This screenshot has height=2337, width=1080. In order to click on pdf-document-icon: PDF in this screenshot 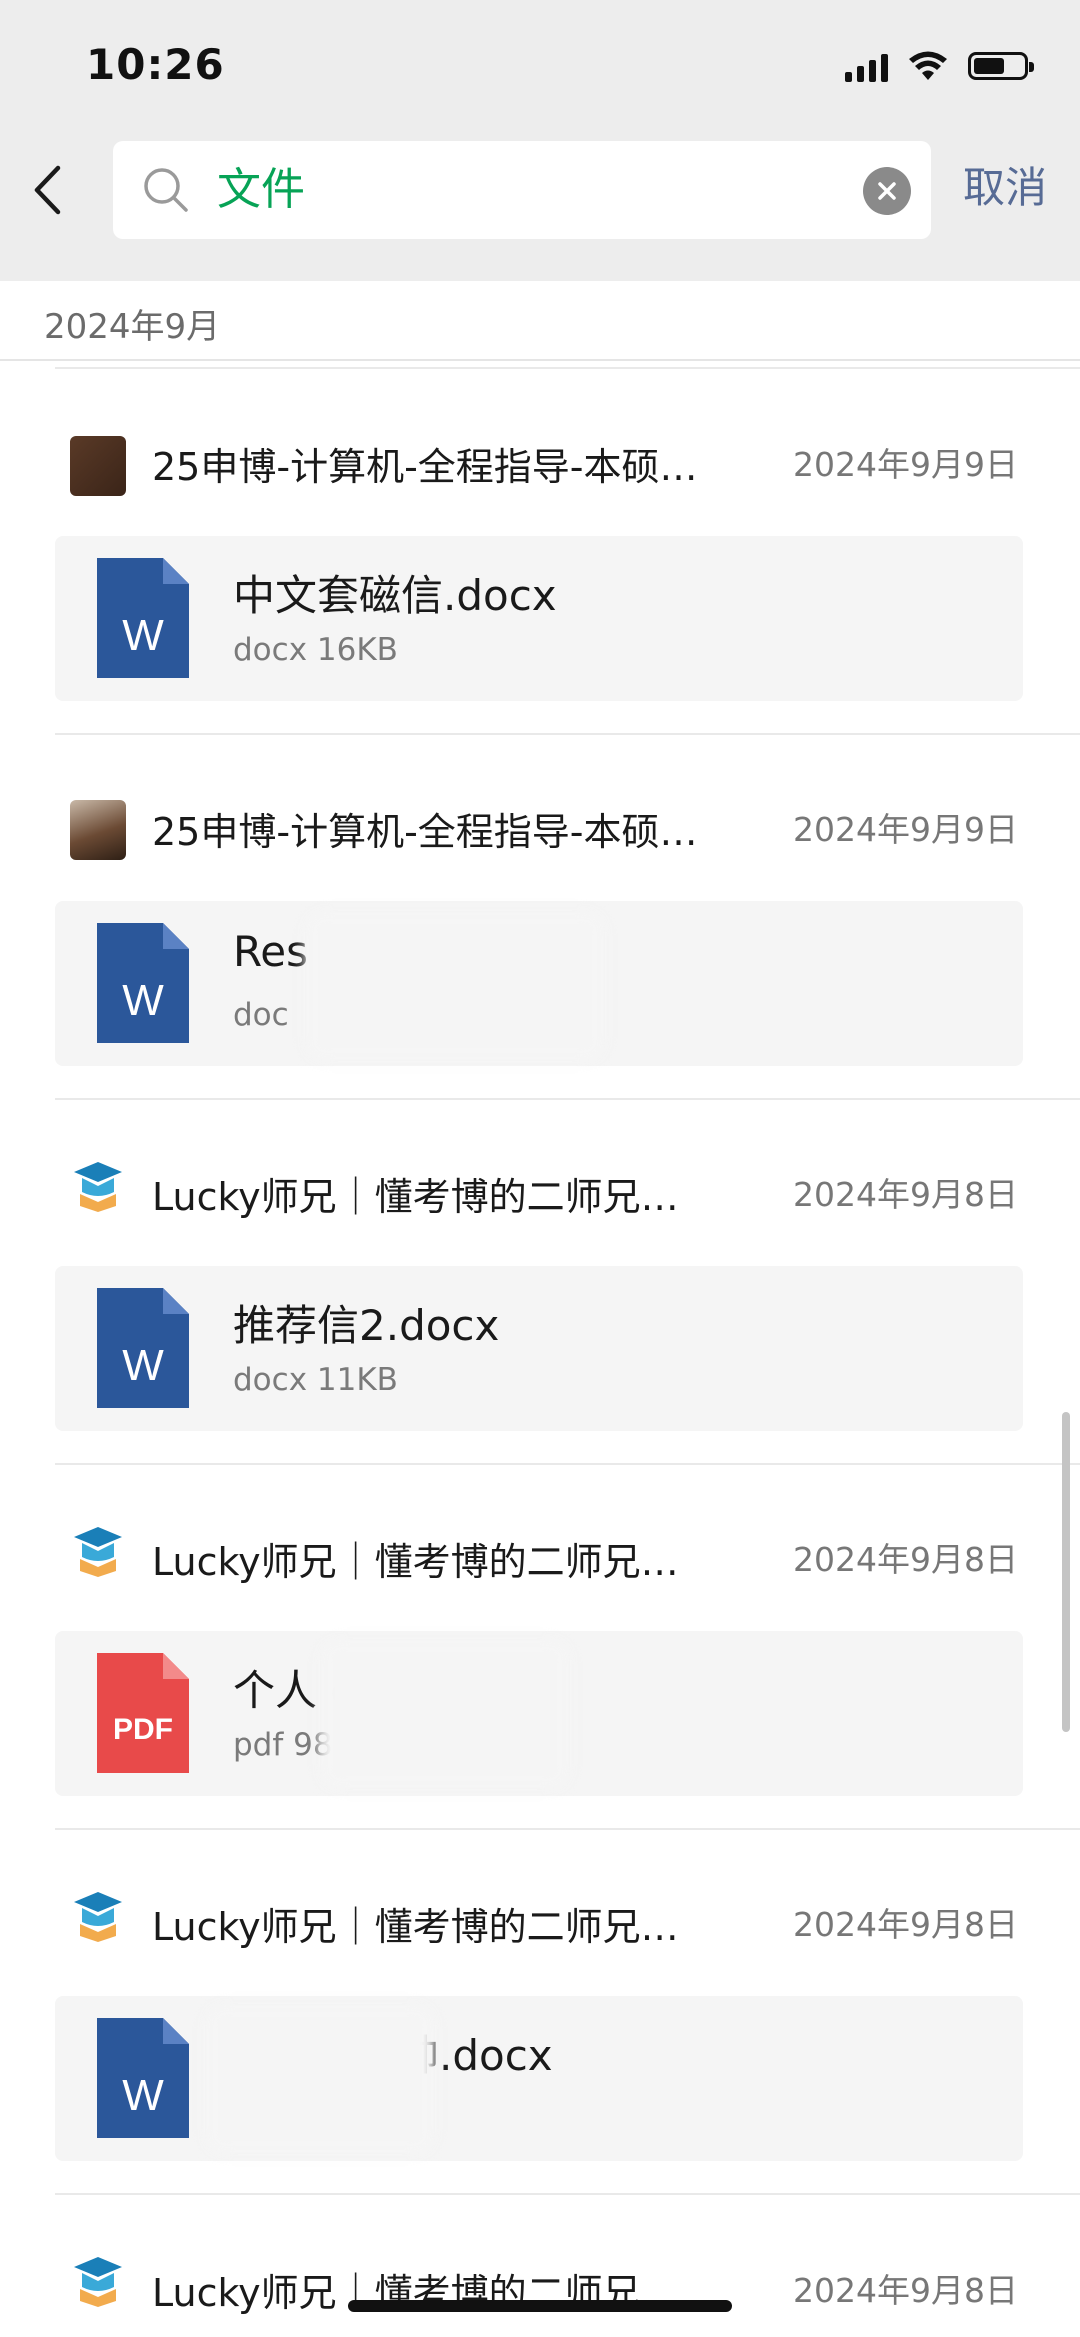, I will do `click(143, 1713)`.